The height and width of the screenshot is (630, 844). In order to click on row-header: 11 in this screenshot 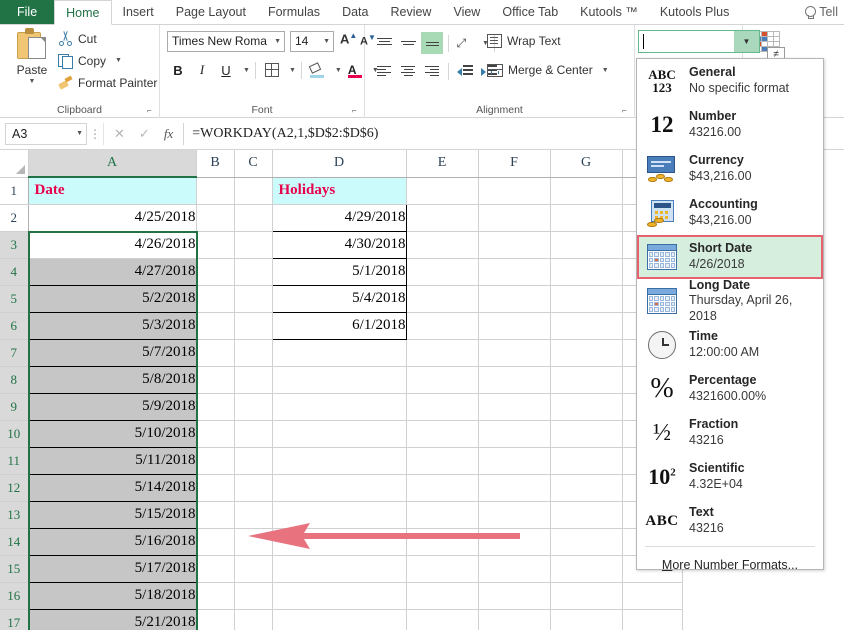, I will do `click(14, 461)`.